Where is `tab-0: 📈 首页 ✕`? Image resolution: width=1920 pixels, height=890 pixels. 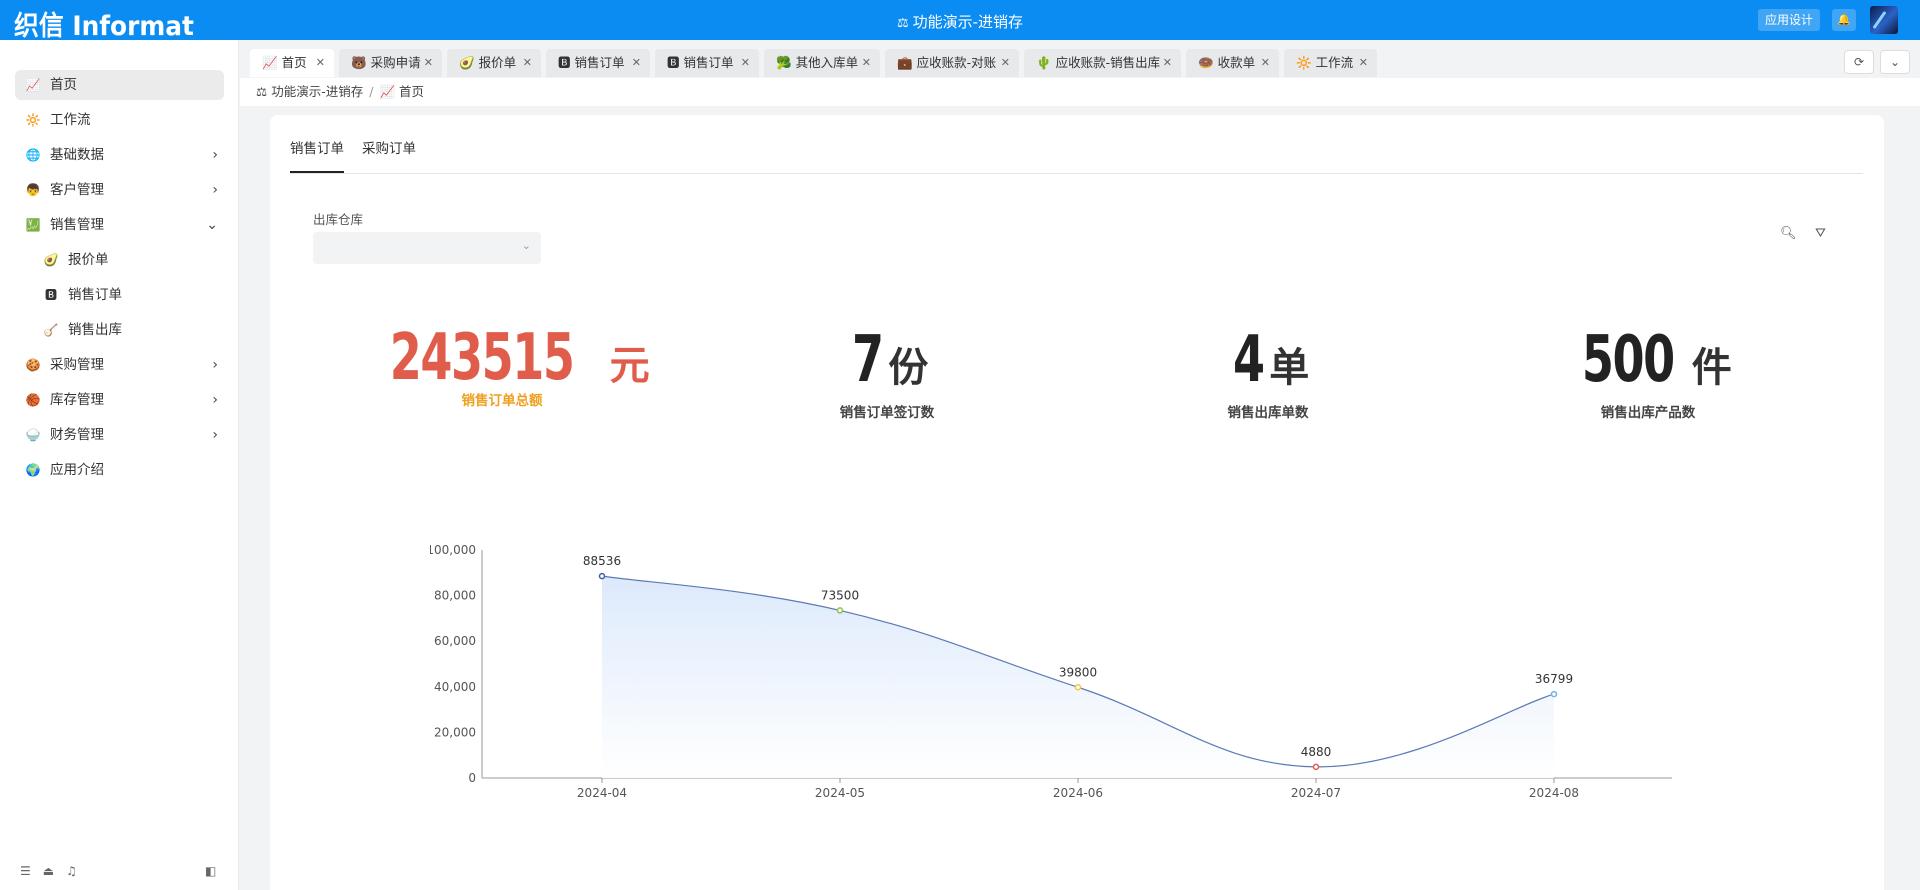 tab-0: 📈 首页 ✕ is located at coordinates (292, 63).